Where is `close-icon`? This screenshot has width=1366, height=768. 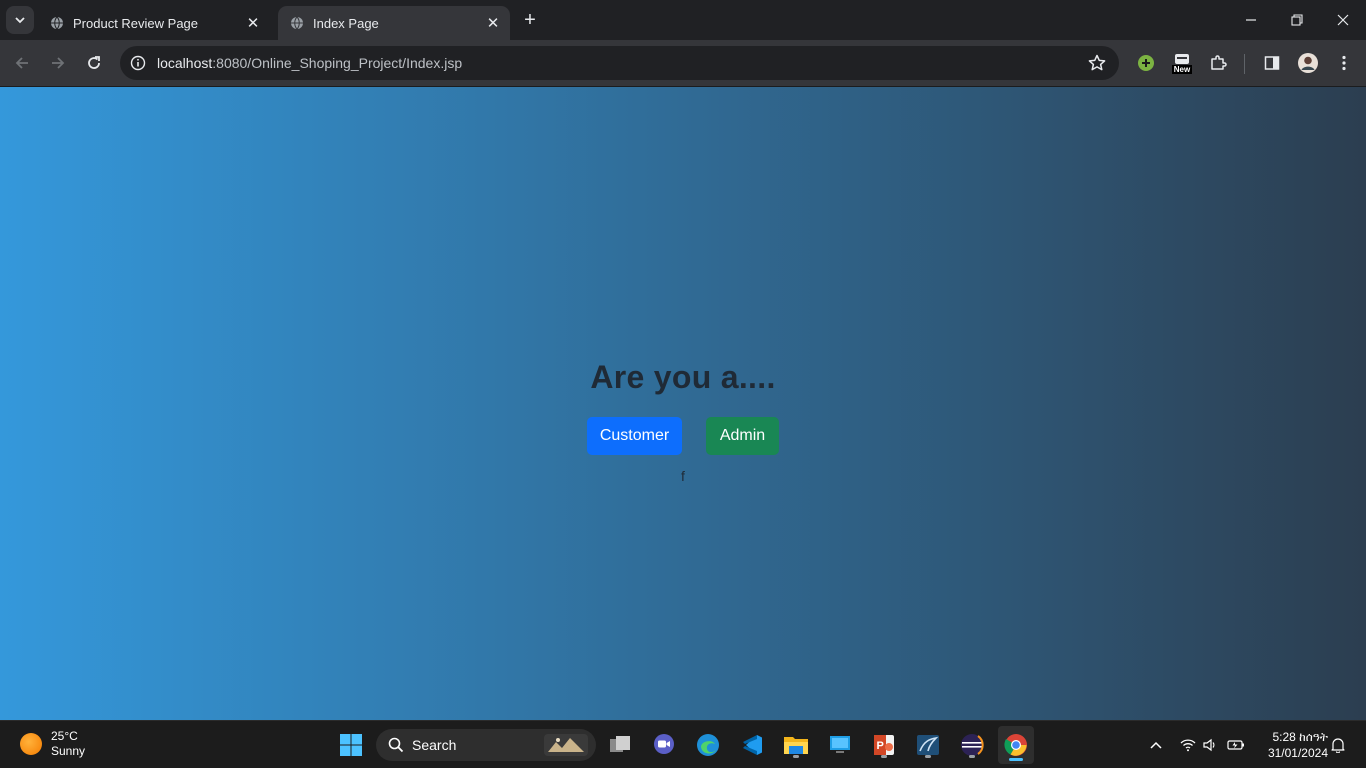 close-icon is located at coordinates (1343, 20).